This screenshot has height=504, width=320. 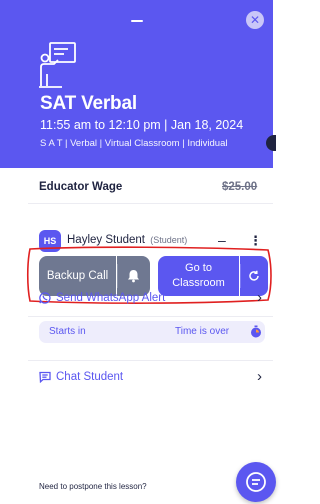 I want to click on close-button: ✕, so click(x=255, y=20).